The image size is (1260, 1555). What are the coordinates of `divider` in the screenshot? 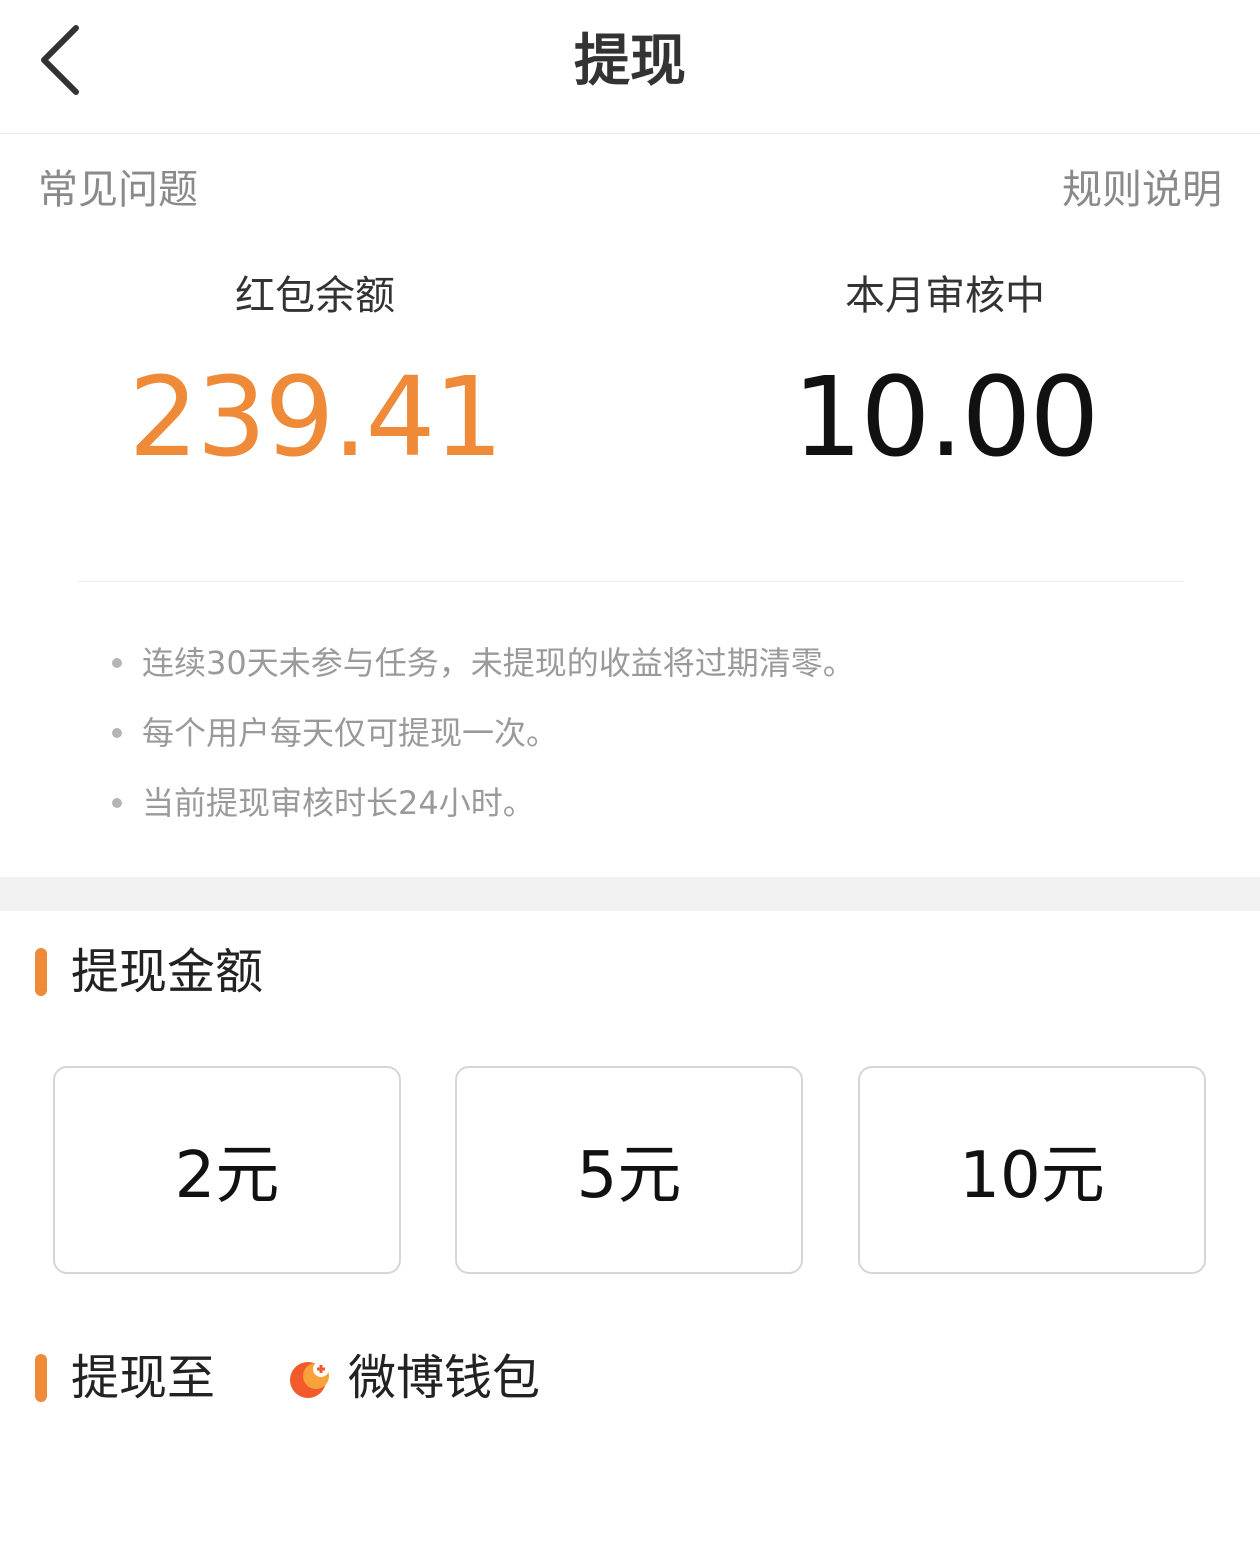 It's located at (630, 581).